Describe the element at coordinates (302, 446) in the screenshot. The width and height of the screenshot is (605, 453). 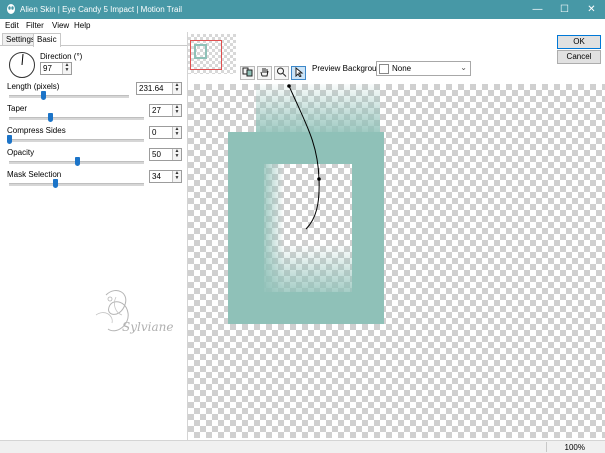
I see `status-bar: 100%` at that location.